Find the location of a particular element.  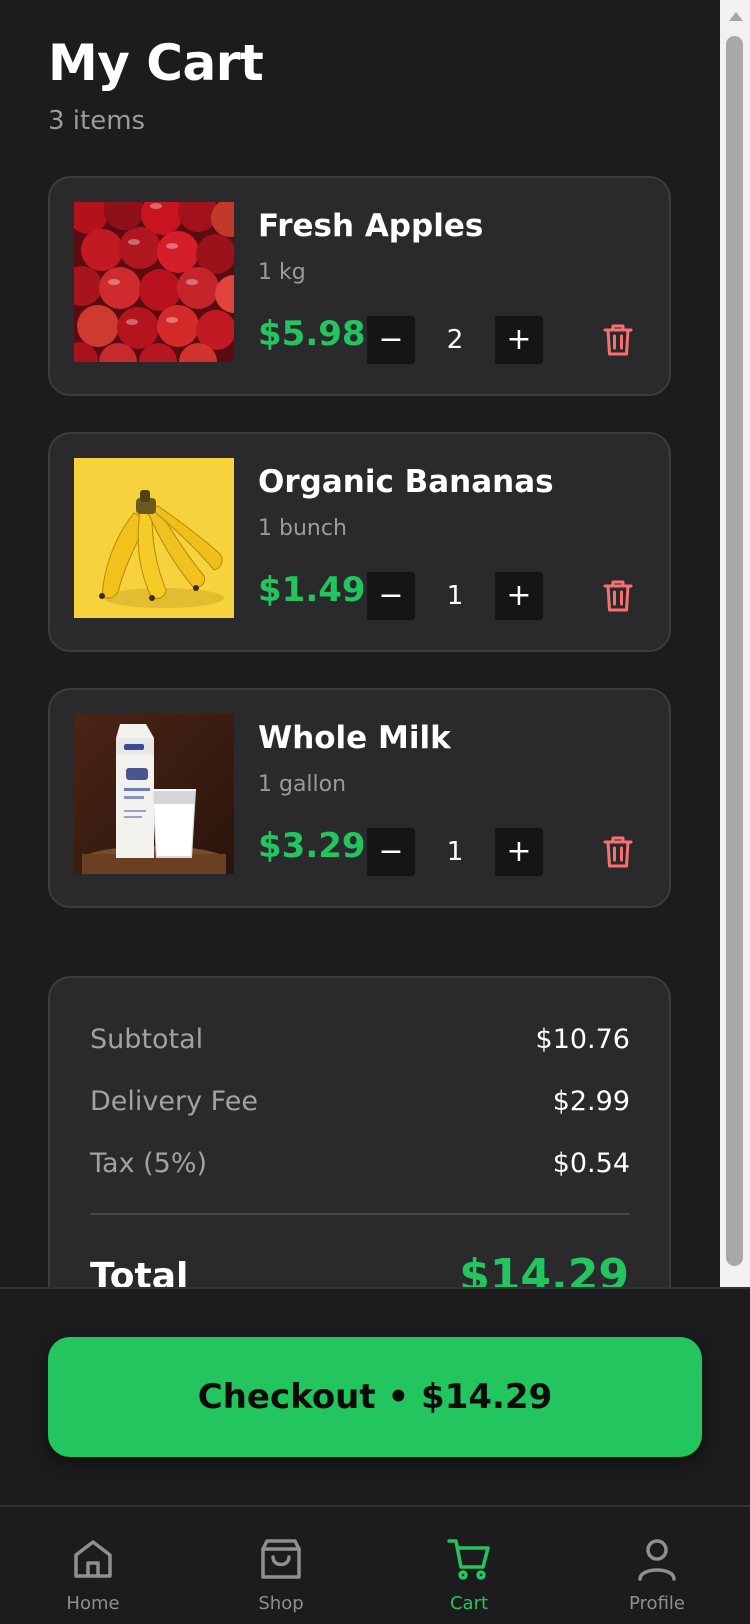

bananas-image is located at coordinates (154, 538).